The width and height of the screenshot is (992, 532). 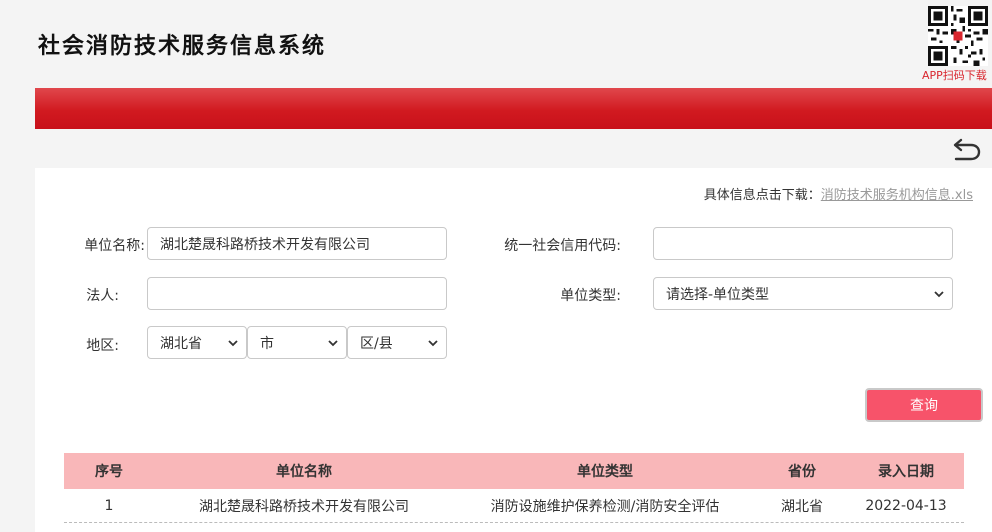 I want to click on unit-name-input: 湖北楚晟科路桥技术开发有限公司, so click(x=297, y=243).